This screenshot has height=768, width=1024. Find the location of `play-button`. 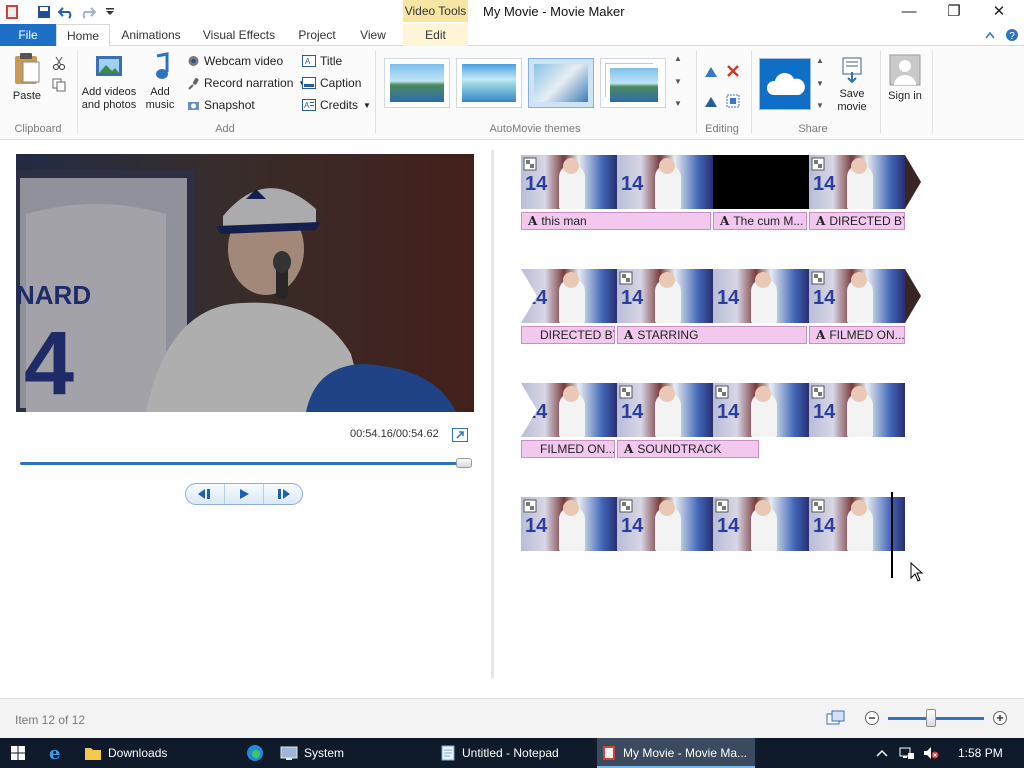

play-button is located at coordinates (244, 494).